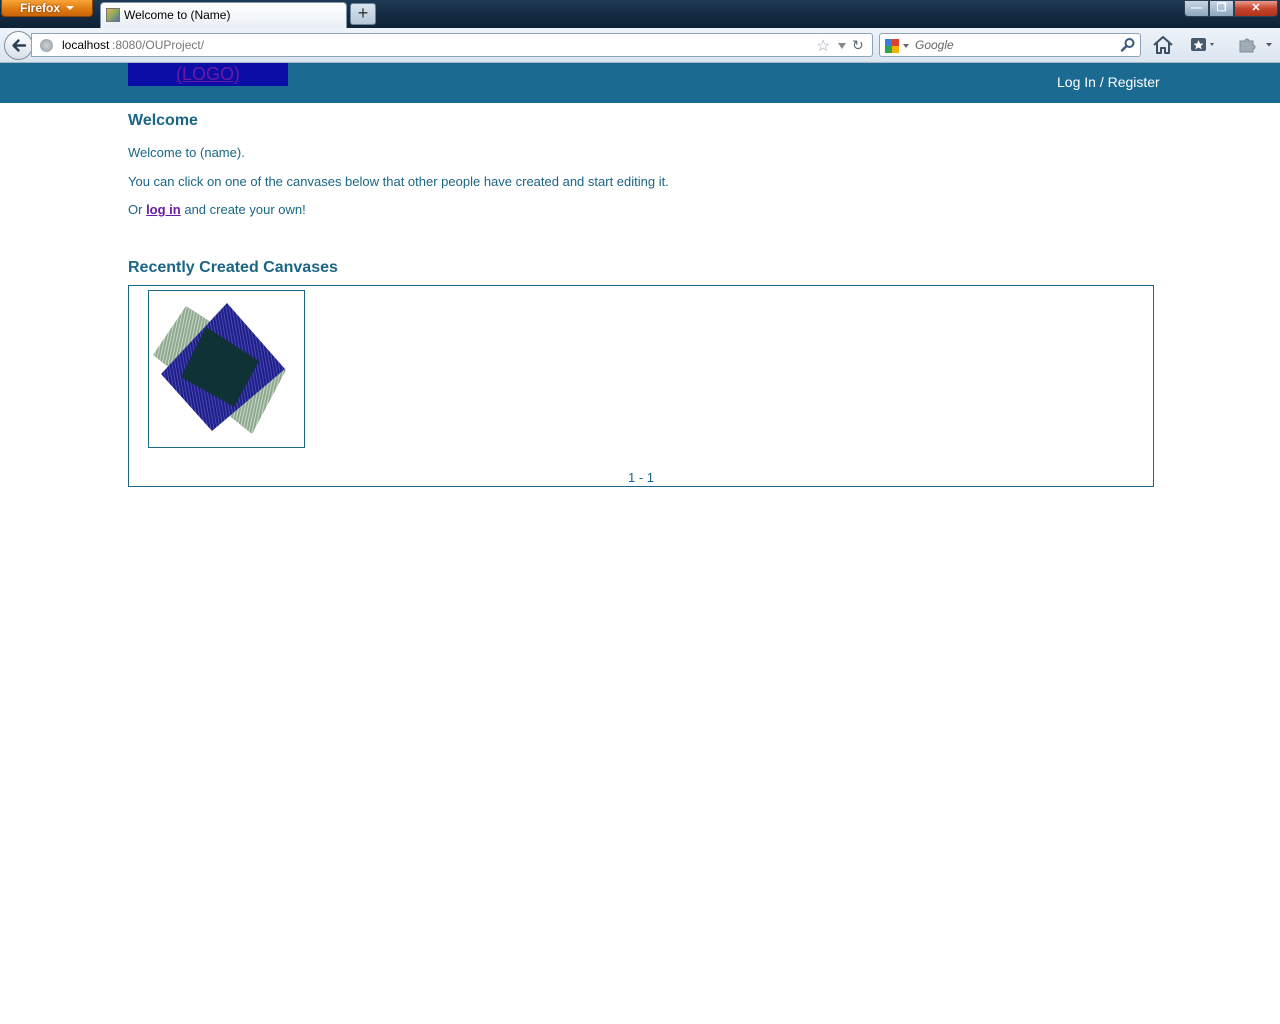 This screenshot has width=1280, height=1024. What do you see at coordinates (1128, 45) in the screenshot?
I see `search-icon` at bounding box center [1128, 45].